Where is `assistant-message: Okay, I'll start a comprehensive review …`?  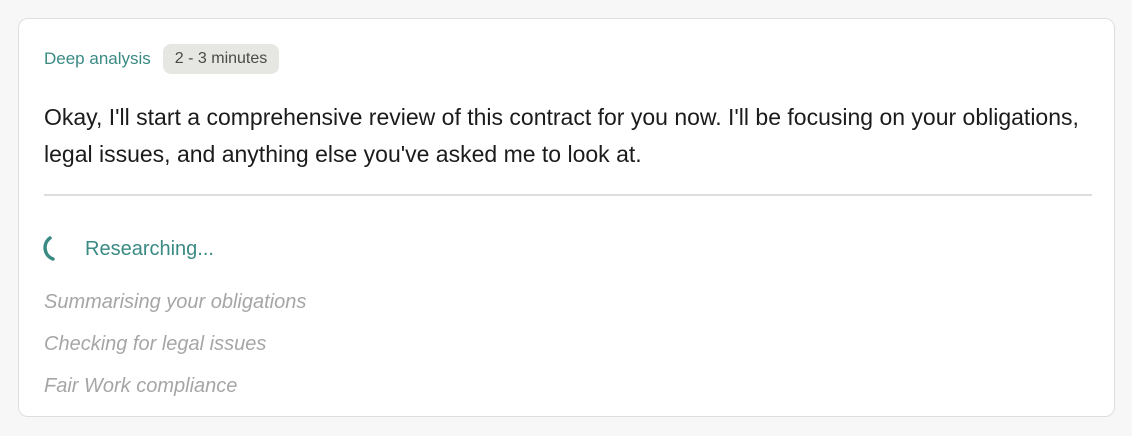 assistant-message: Okay, I'll start a comprehensive review … is located at coordinates (561, 135).